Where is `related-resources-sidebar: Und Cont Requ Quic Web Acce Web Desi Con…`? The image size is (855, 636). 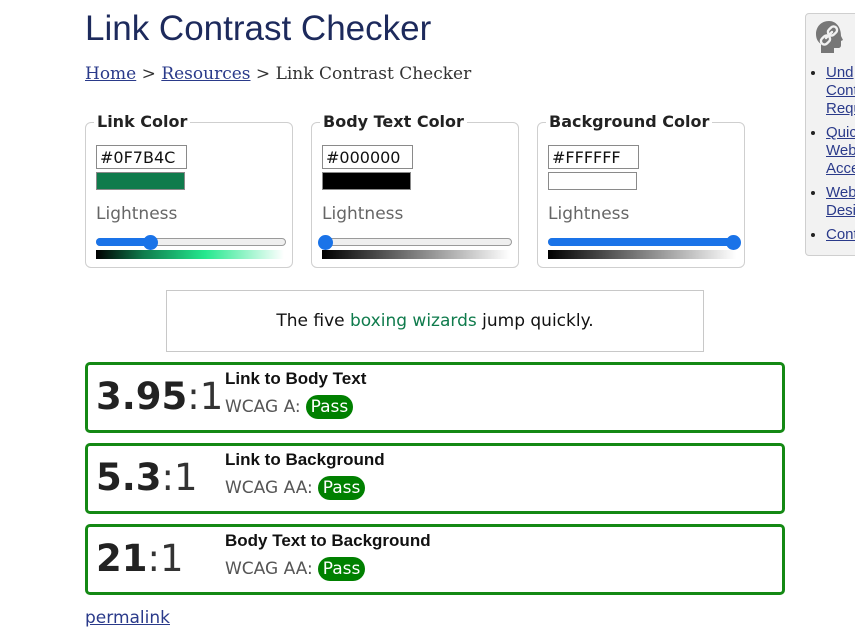
related-resources-sidebar: Und Cont Requ Quic Web Acce Web Desi Con… is located at coordinates (830, 134).